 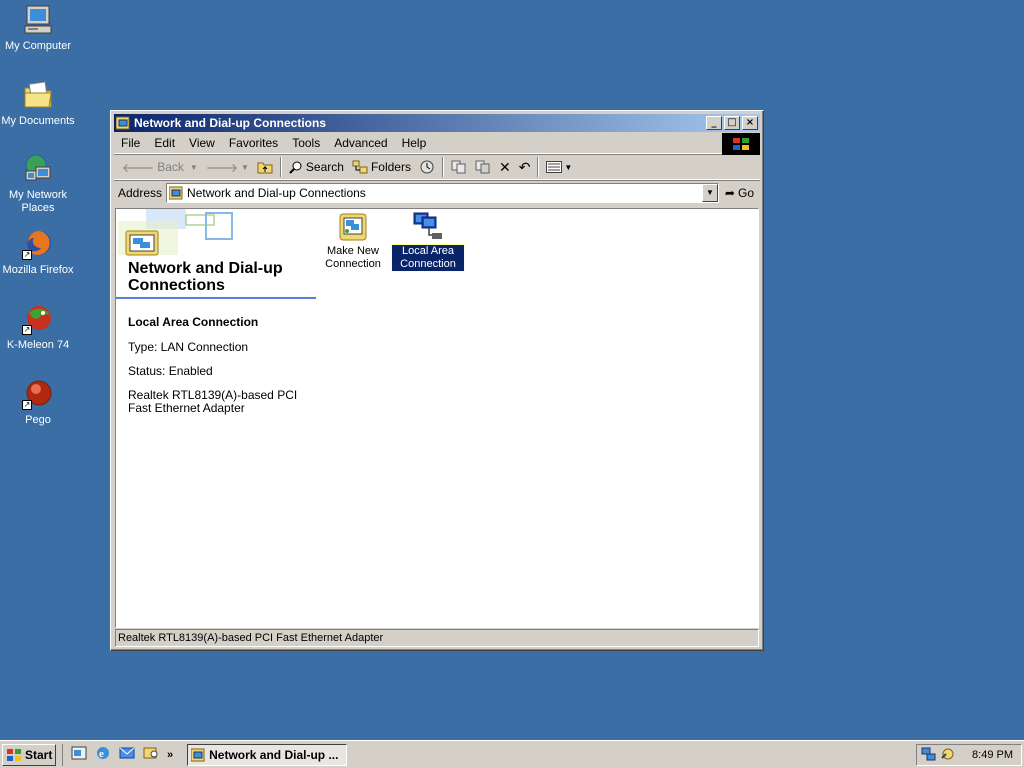 I want to click on desktop-icon-mozilla-firefox: ↗ Mozilla Firefox, so click(x=38, y=252).